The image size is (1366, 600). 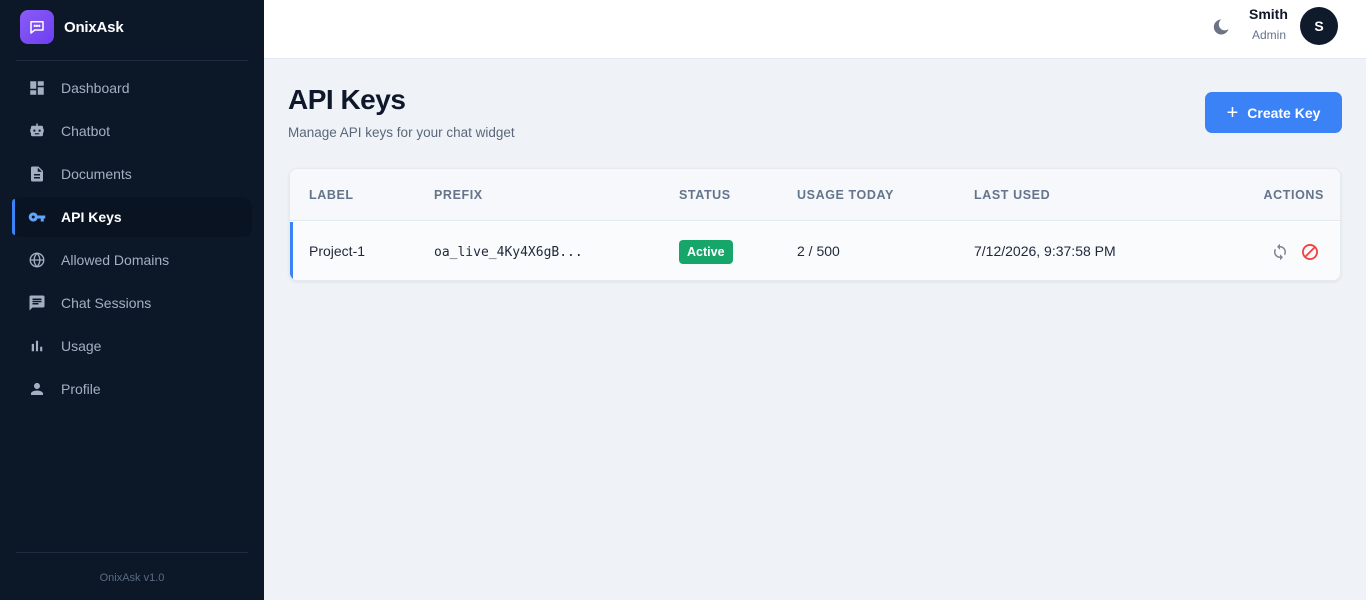 I want to click on sidebar-divider-bottom, so click(x=132, y=552).